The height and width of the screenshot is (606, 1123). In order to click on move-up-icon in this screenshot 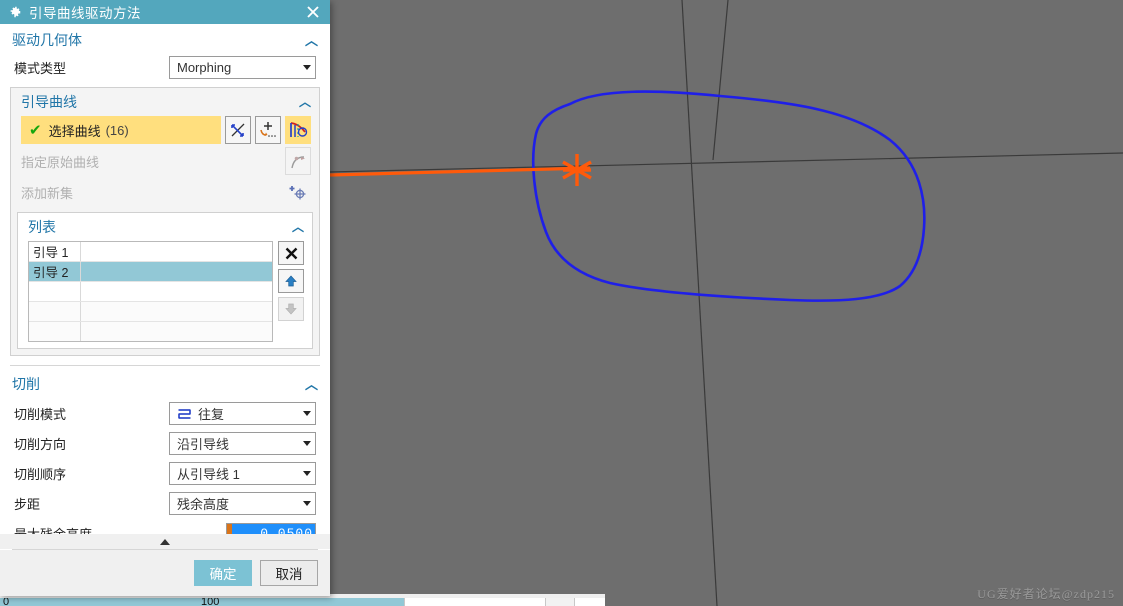, I will do `click(291, 281)`.